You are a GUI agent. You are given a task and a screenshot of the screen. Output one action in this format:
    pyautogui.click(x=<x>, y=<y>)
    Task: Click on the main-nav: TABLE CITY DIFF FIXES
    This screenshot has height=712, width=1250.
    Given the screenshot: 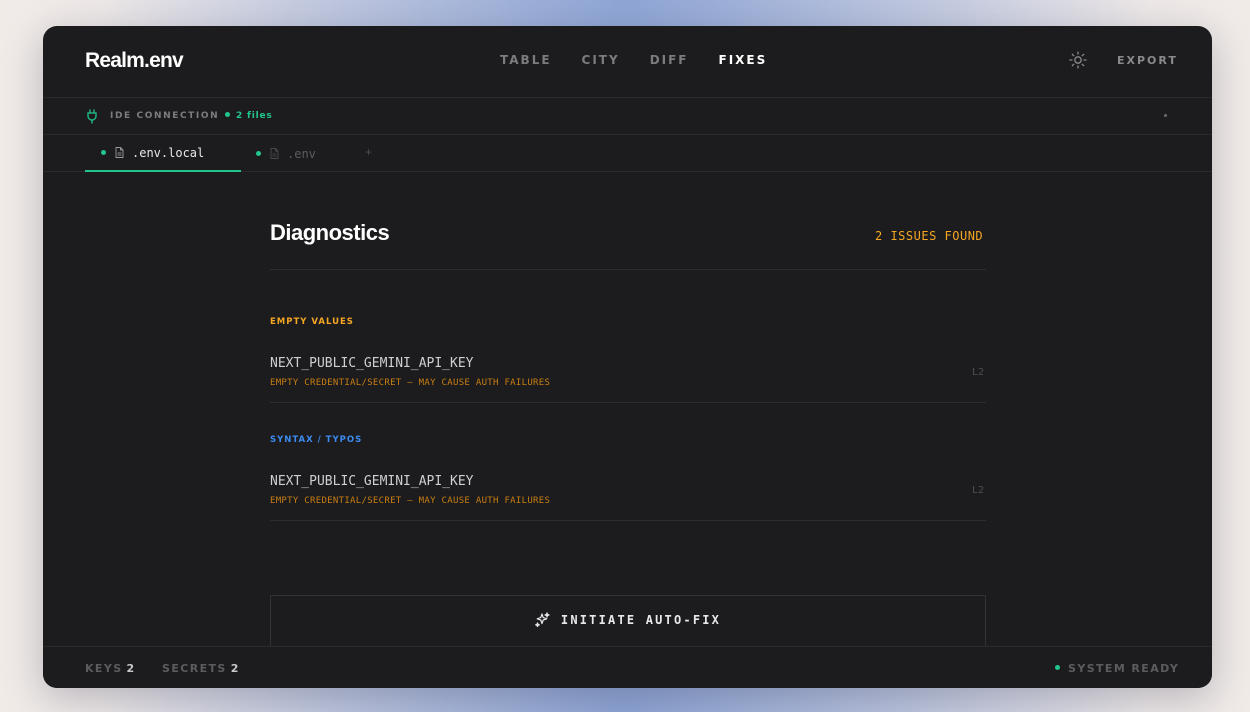 What is the action you would take?
    pyautogui.click(x=633, y=60)
    